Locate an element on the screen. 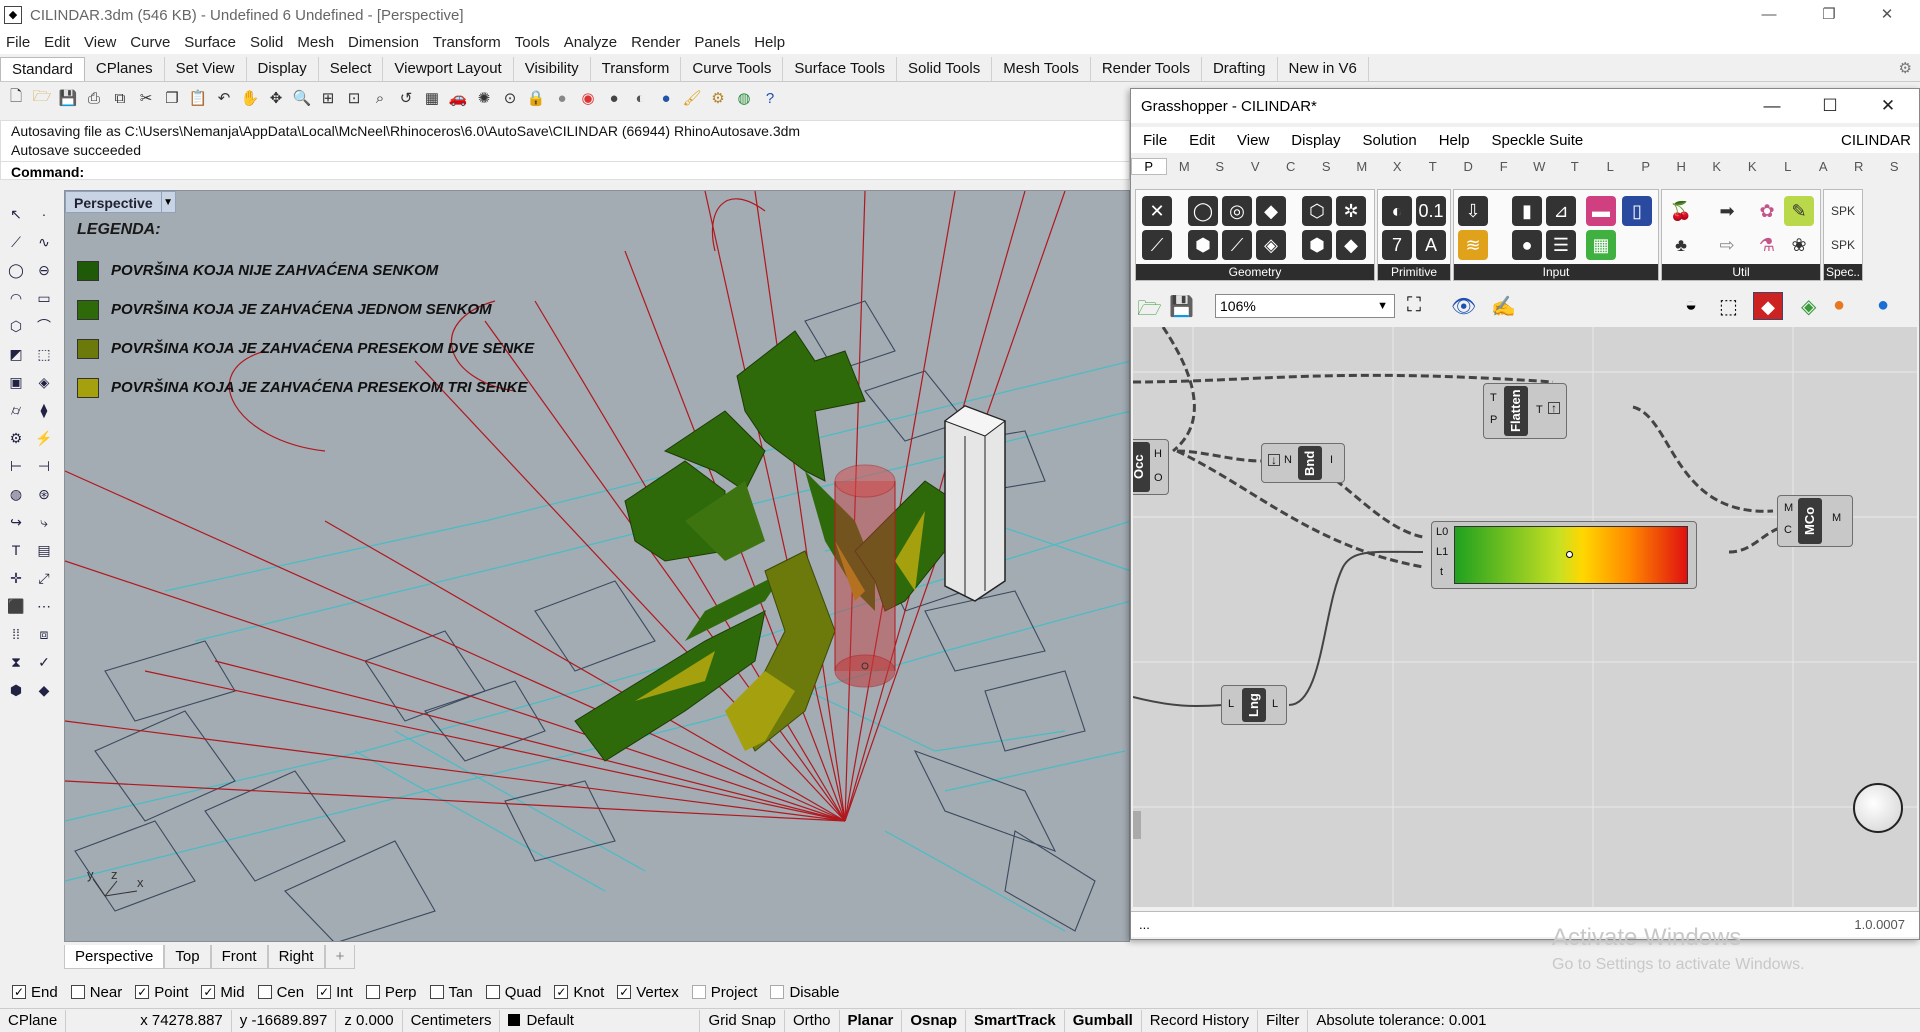 Image resolution: width=1920 pixels, height=1032 pixels. arc-icon: ◠ is located at coordinates (16, 298).